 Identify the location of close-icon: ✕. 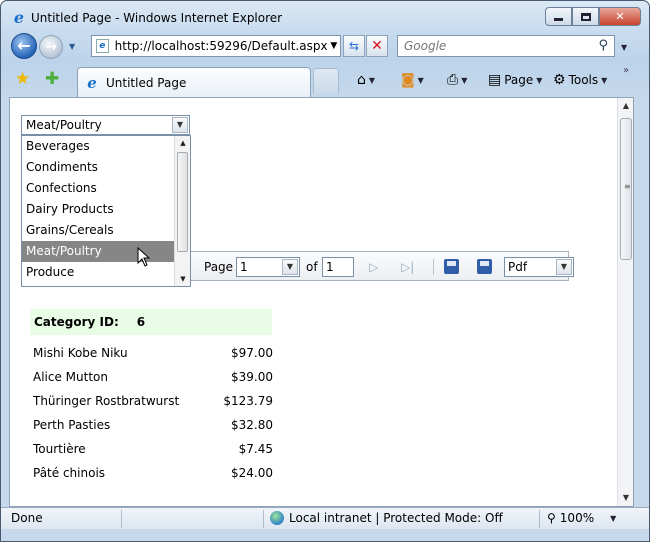
(620, 16).